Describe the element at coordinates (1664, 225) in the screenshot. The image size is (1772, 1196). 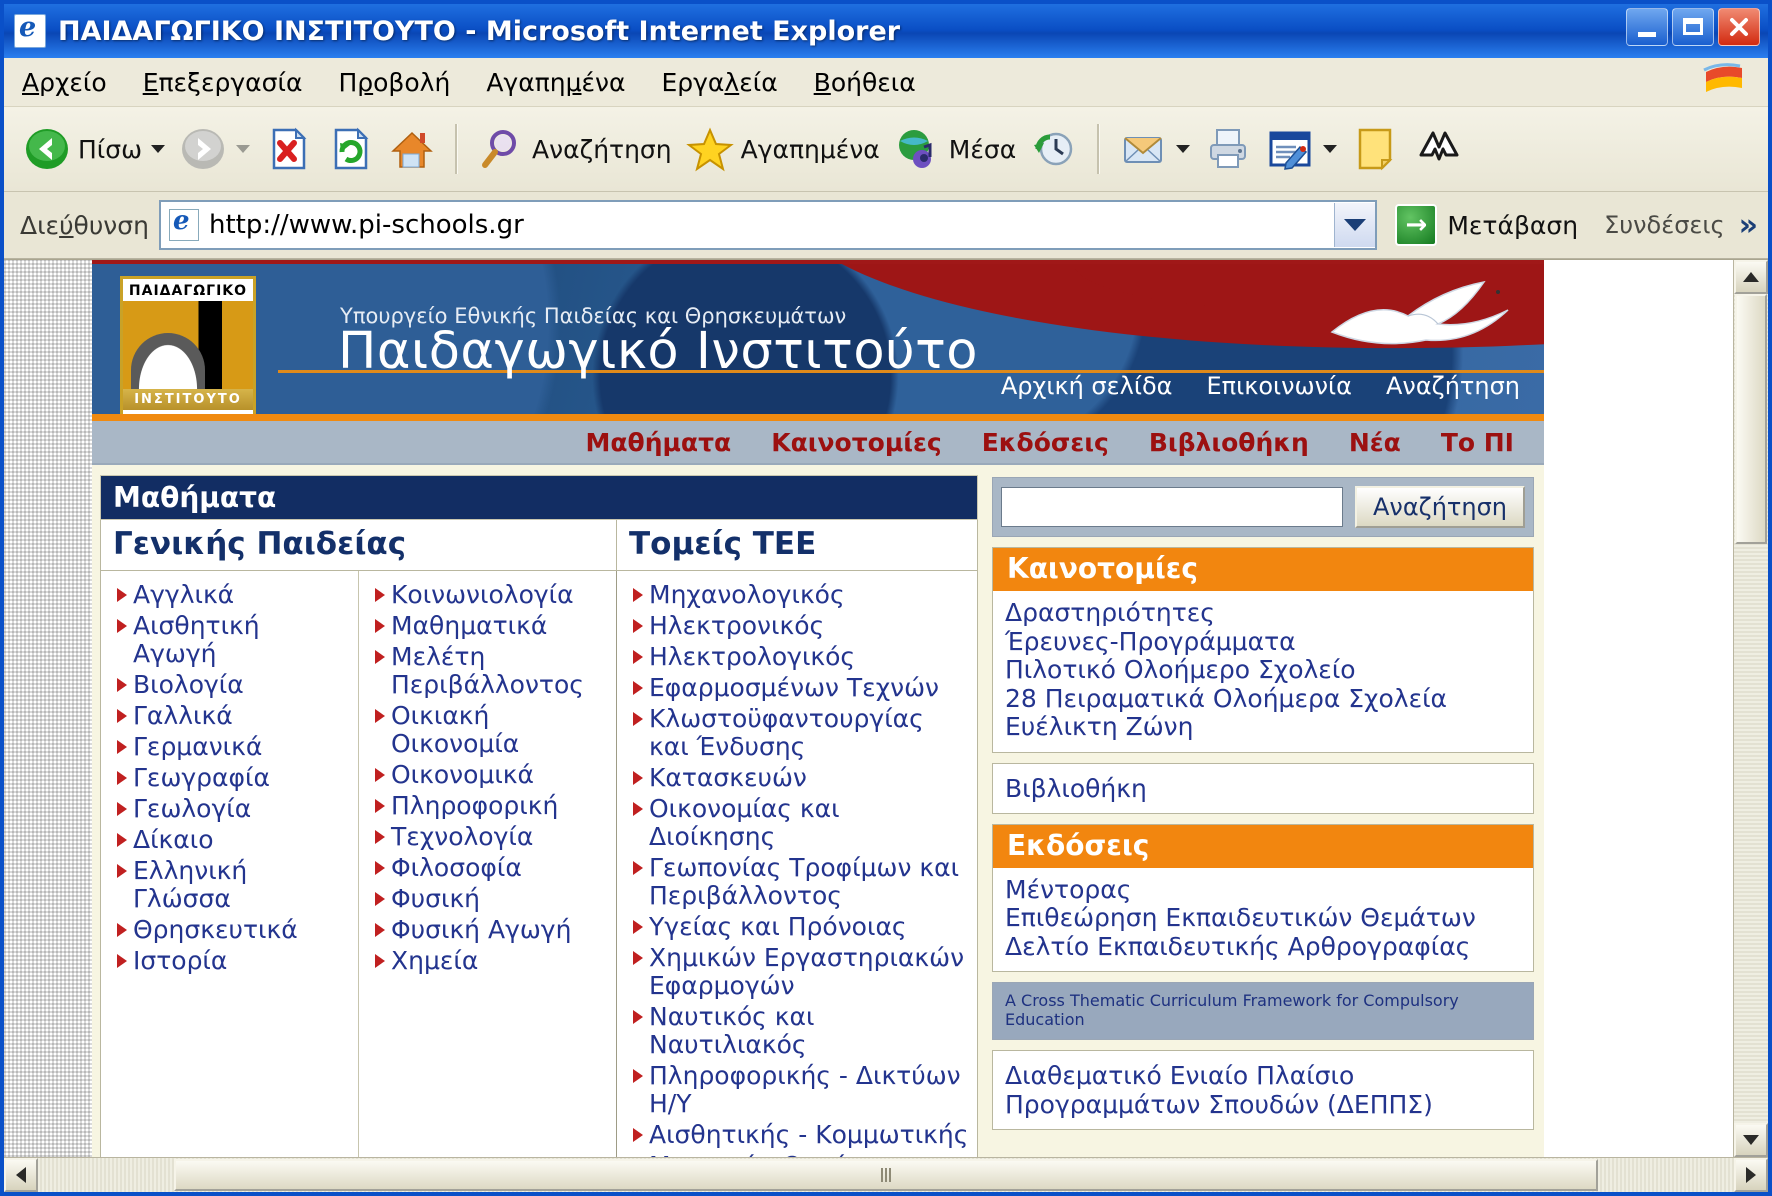
I see `links-label: Συνδέσεις` at that location.